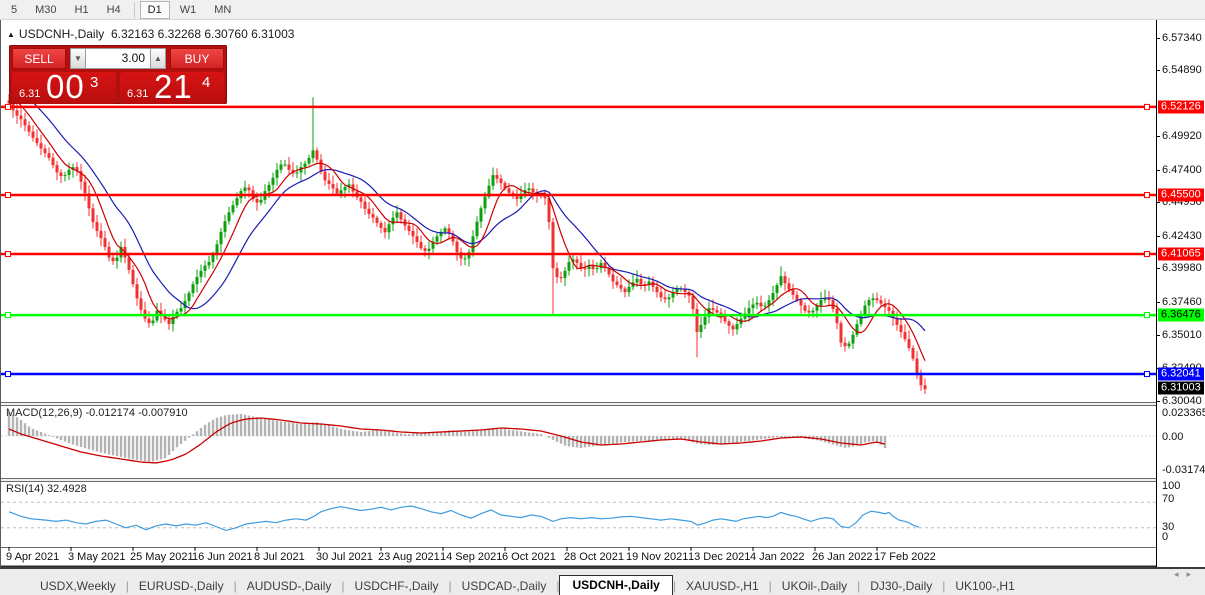 The width and height of the screenshot is (1205, 595). What do you see at coordinates (289, 586) in the screenshot?
I see `chart-tab-audusd-daily: AUDUSD-,Daily` at bounding box center [289, 586].